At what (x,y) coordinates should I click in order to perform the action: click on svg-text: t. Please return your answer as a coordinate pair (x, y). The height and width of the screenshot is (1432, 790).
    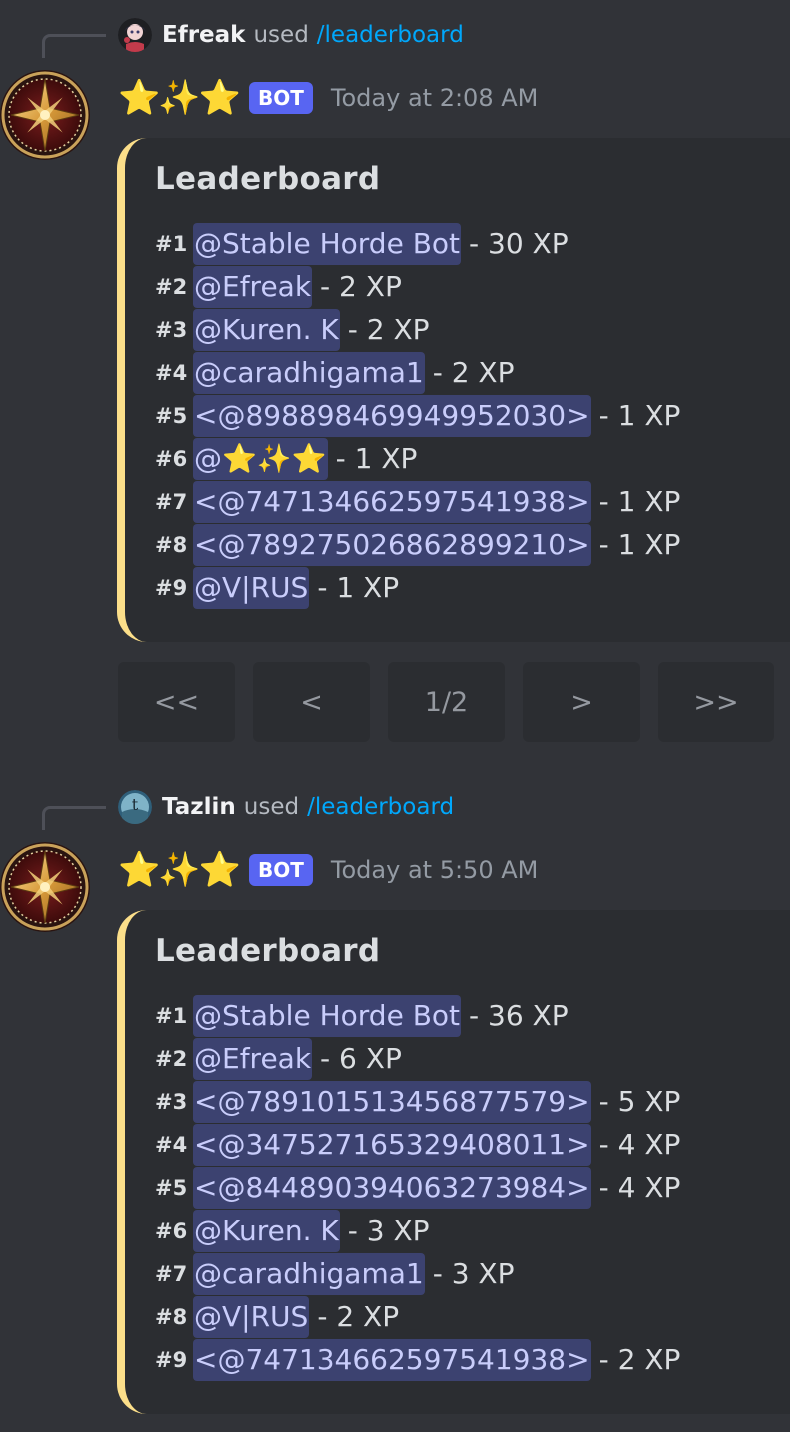
    Looking at the image, I should click on (135, 804).